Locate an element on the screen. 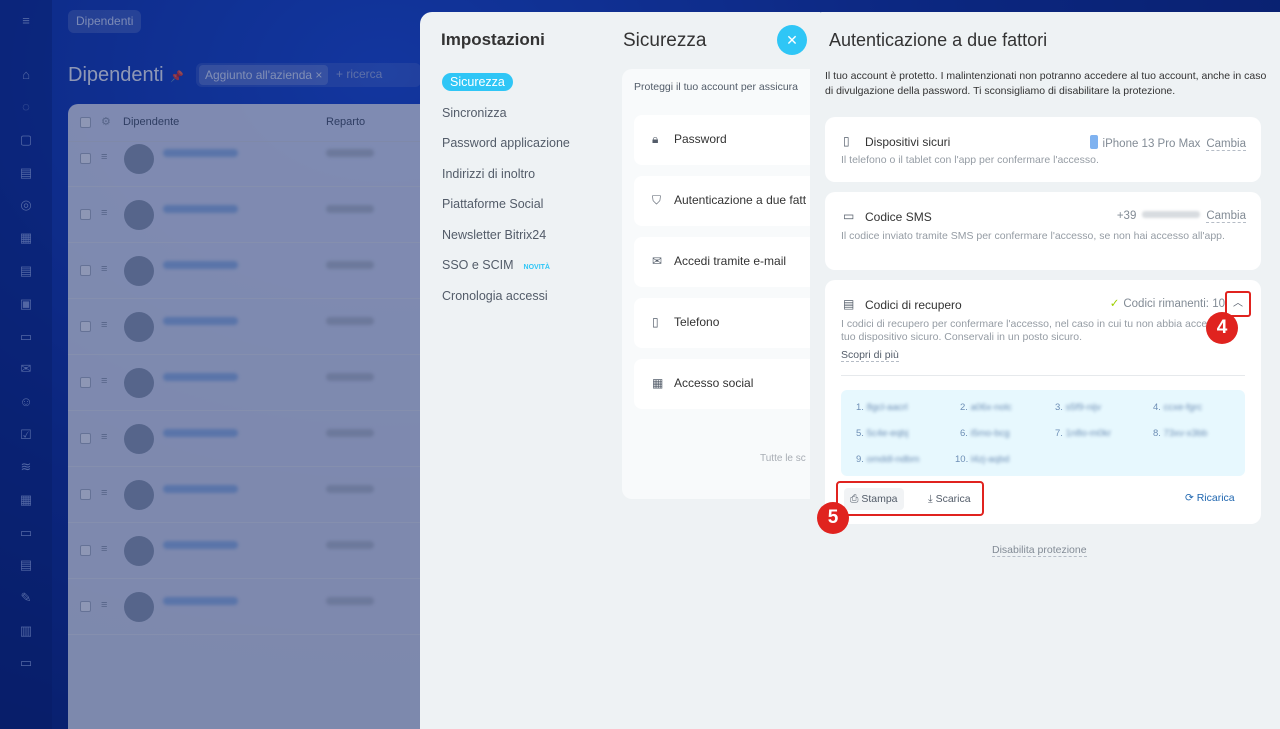  code-number: 9. is located at coordinates (860, 459).